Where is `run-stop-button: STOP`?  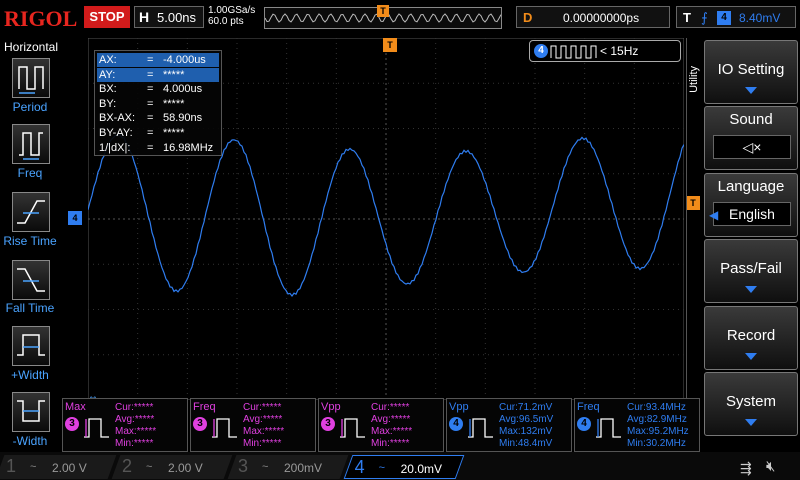 run-stop-button: STOP is located at coordinates (107, 17).